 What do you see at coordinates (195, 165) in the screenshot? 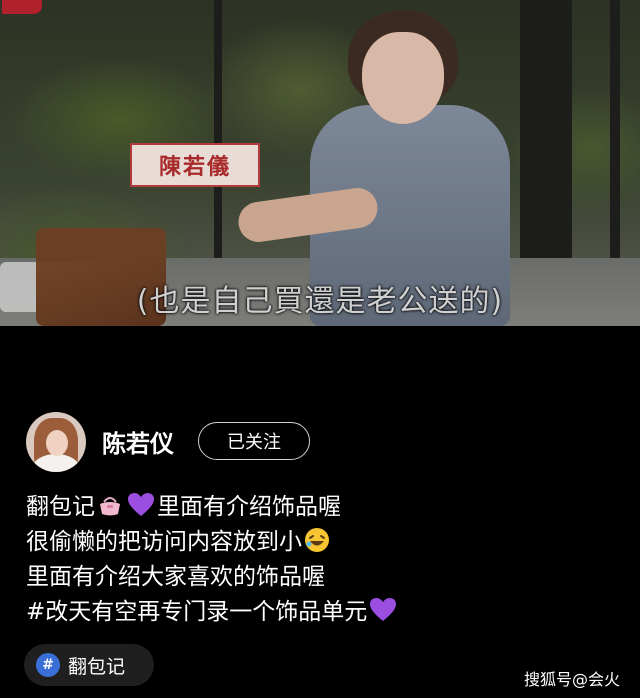
I see `name-sign: 陳若儀` at bounding box center [195, 165].